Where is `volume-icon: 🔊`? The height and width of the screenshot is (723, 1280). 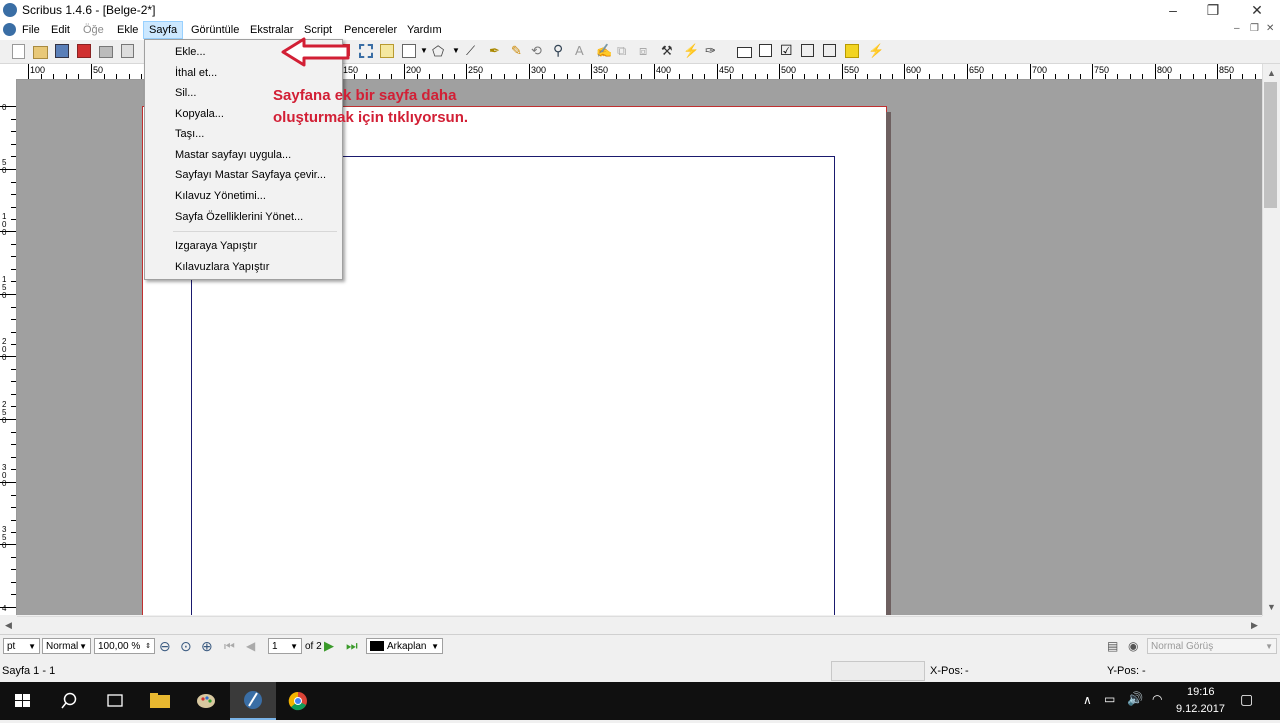 volume-icon: 🔊 is located at coordinates (1135, 699).